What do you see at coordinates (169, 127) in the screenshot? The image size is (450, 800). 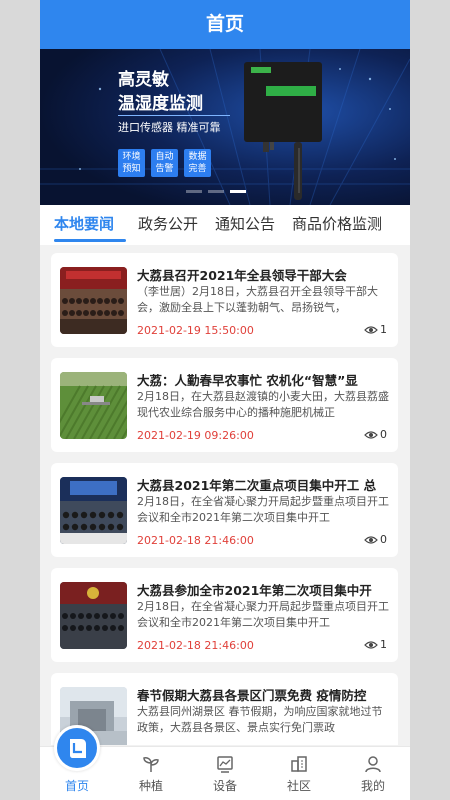 I see `banner-subtitle: 进口传感器 精准可靠` at bounding box center [169, 127].